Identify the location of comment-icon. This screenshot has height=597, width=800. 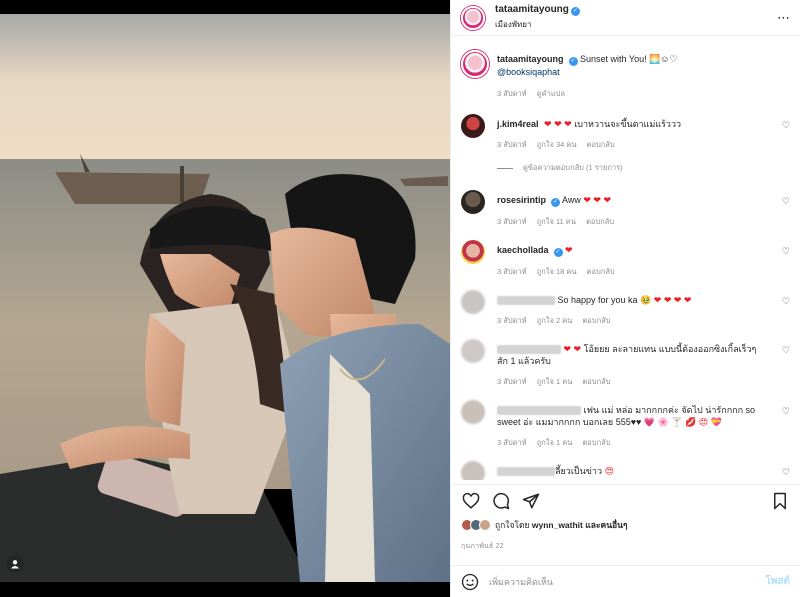
(501, 501).